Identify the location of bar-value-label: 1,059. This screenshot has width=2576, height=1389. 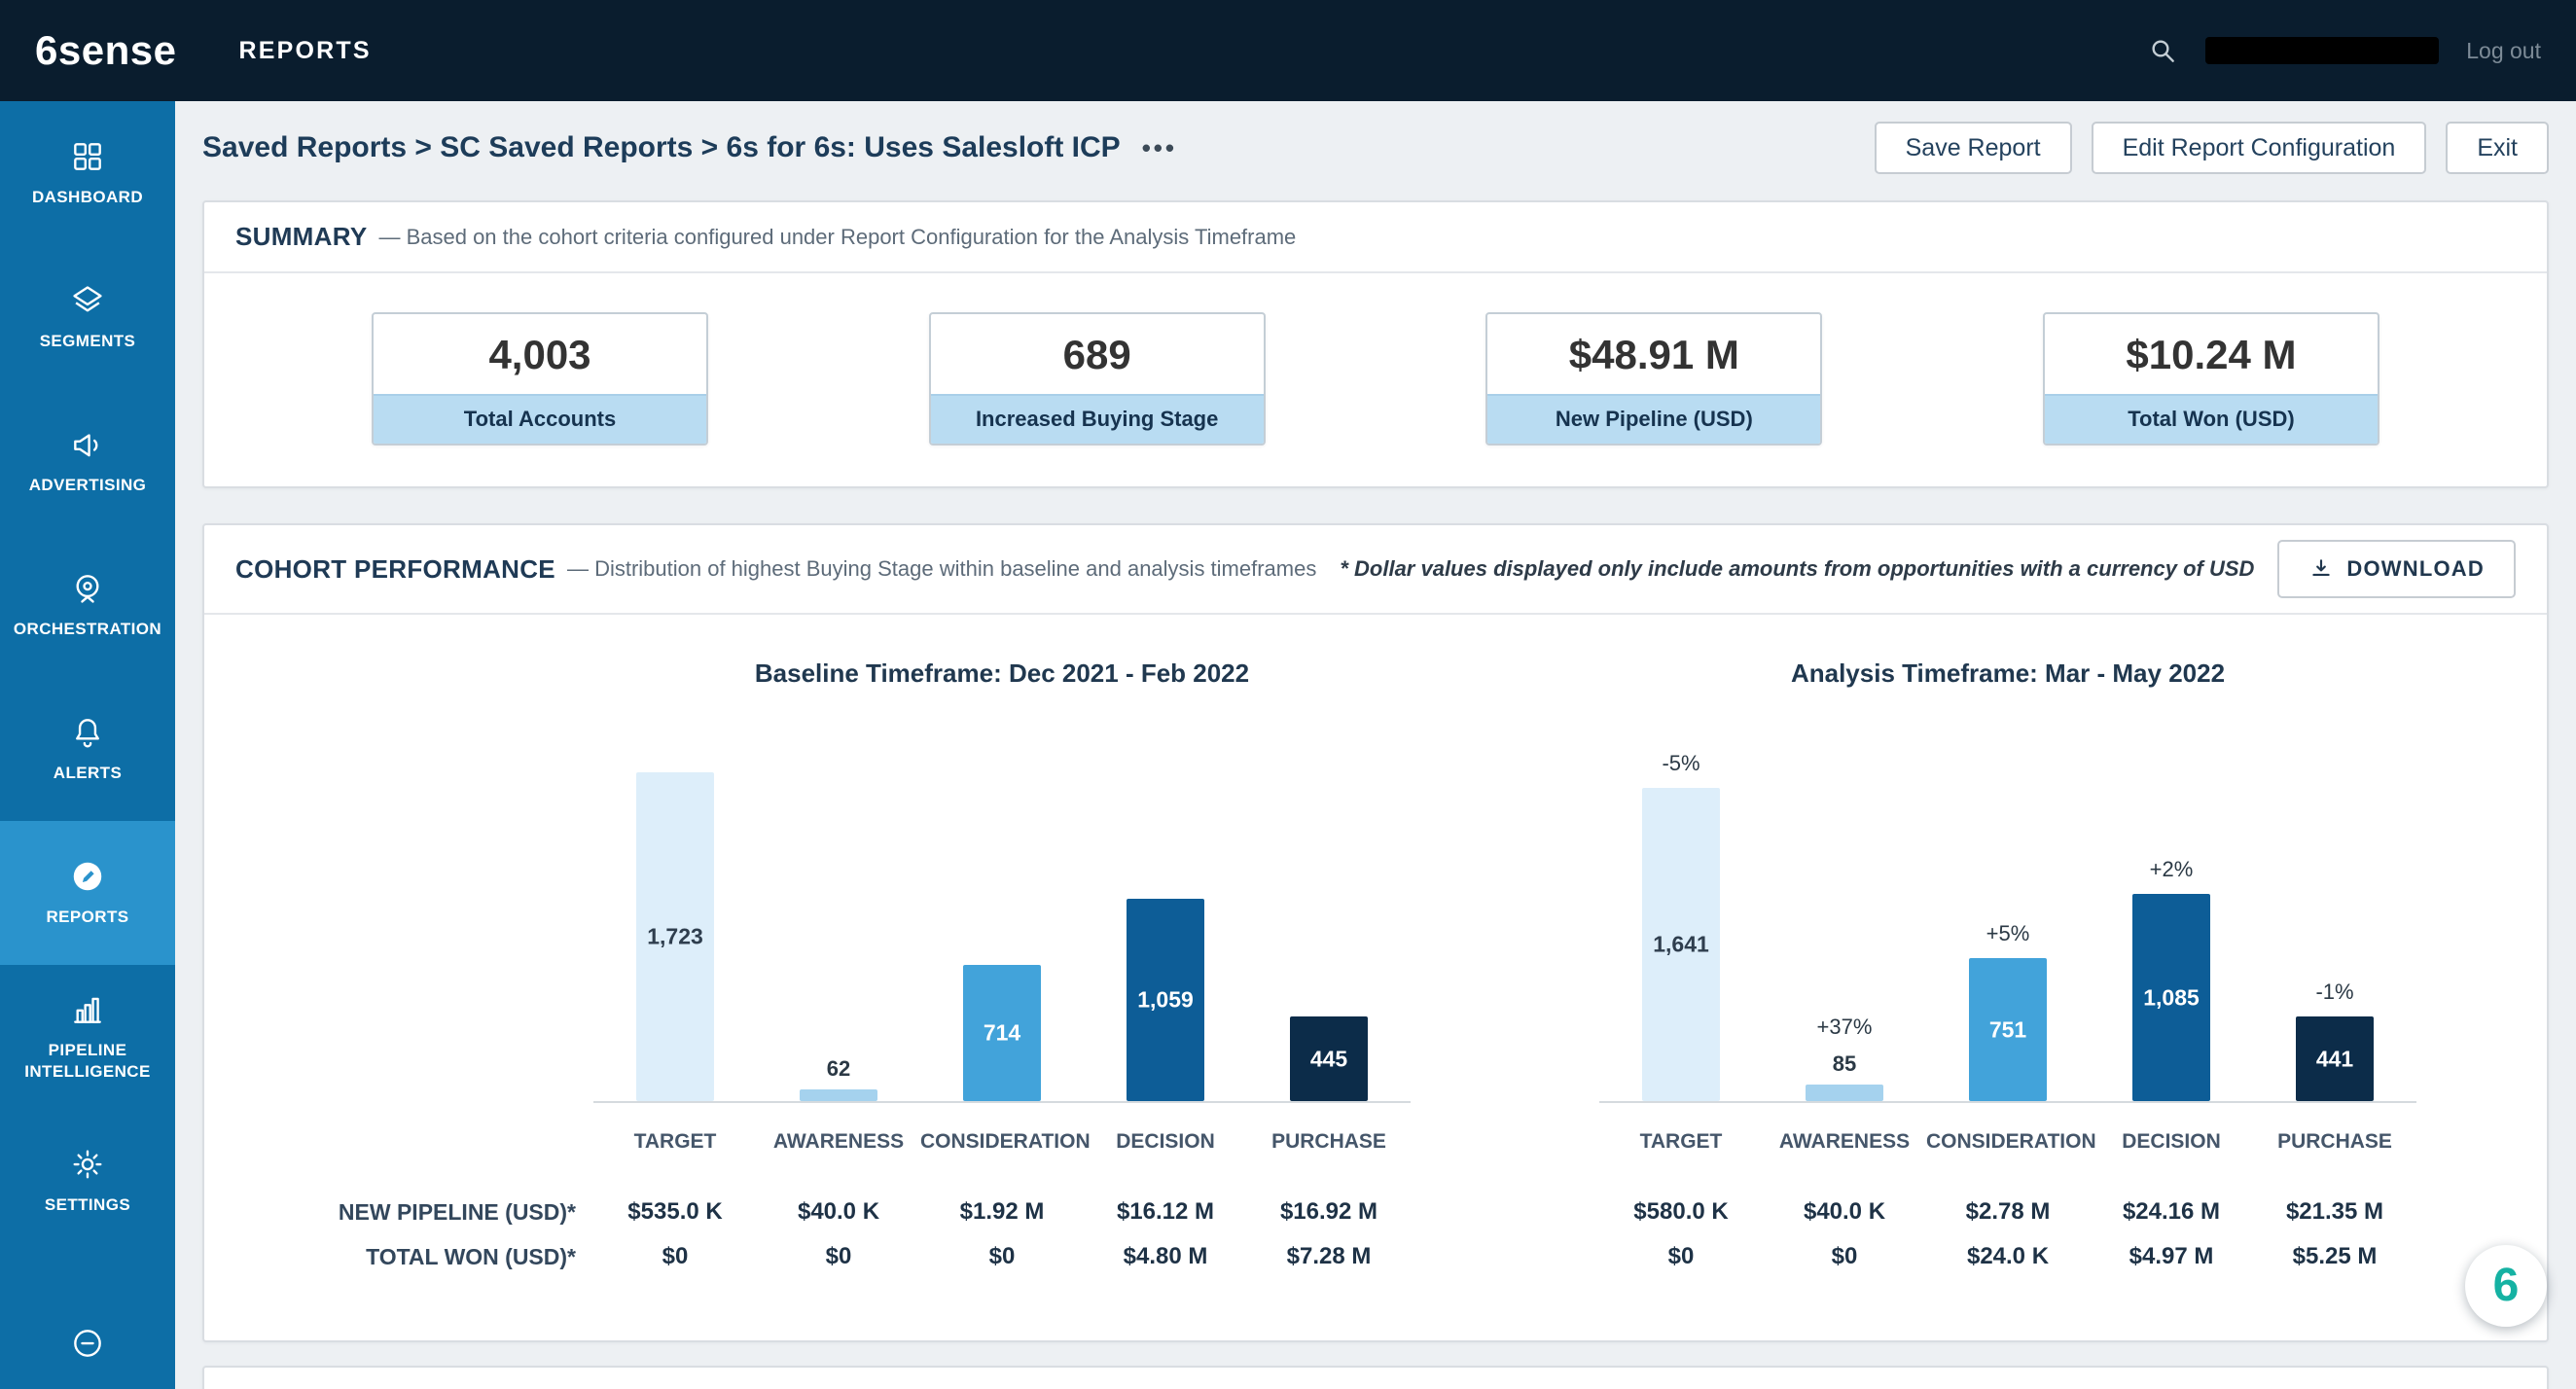
(1165, 999).